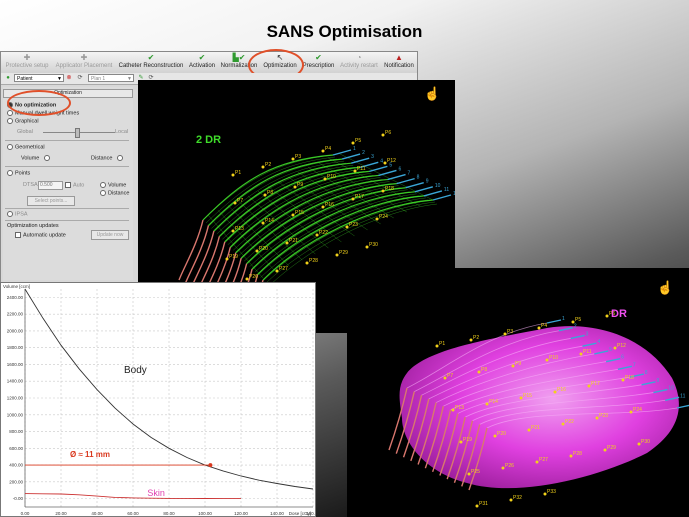 The height and width of the screenshot is (517, 689). I want to click on y-tick-label: 1600.00, so click(15, 364).